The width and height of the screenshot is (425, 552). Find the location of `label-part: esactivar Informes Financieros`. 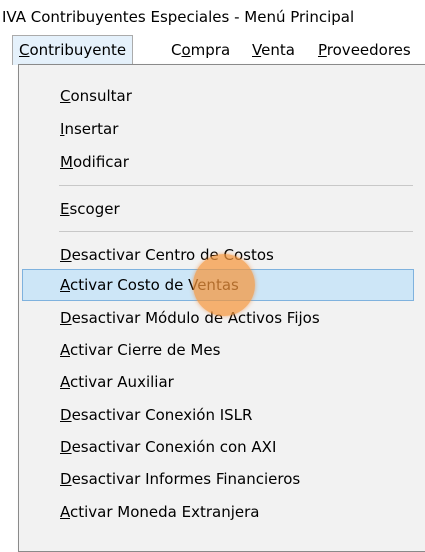

label-part: esactivar Informes Financieros is located at coordinates (186, 479).